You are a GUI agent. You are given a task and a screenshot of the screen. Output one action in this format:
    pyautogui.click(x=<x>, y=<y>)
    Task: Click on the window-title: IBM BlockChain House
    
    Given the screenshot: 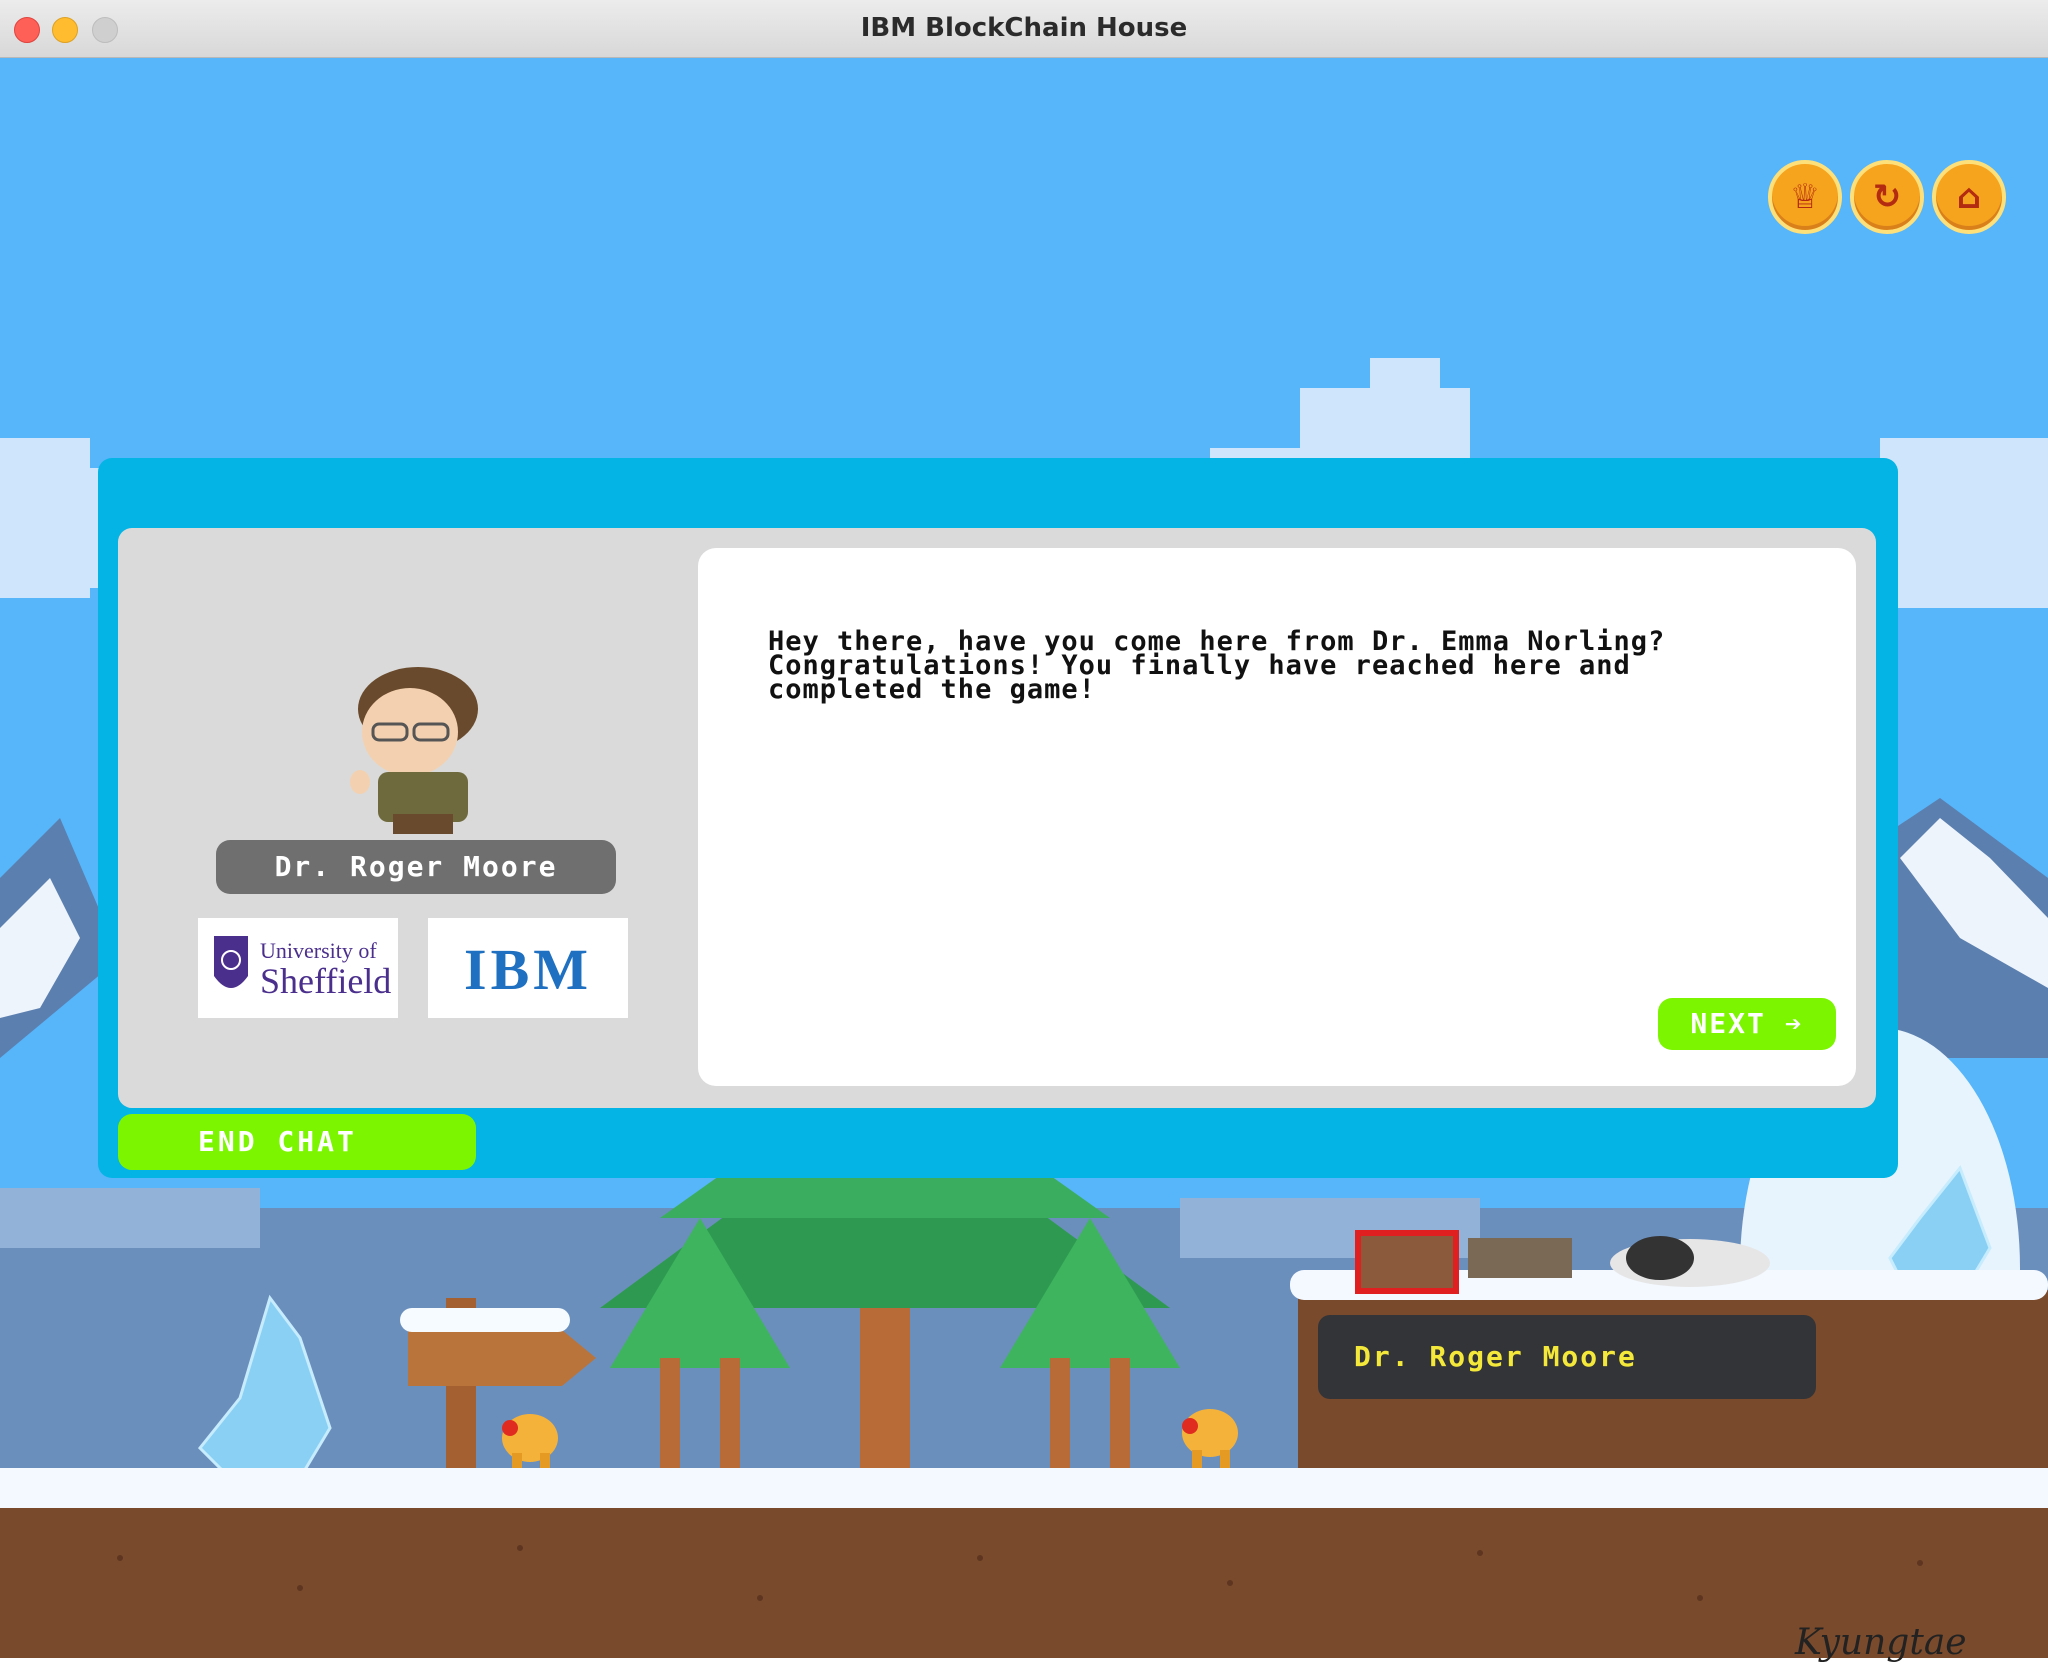 What is the action you would take?
    pyautogui.click(x=1024, y=28)
    